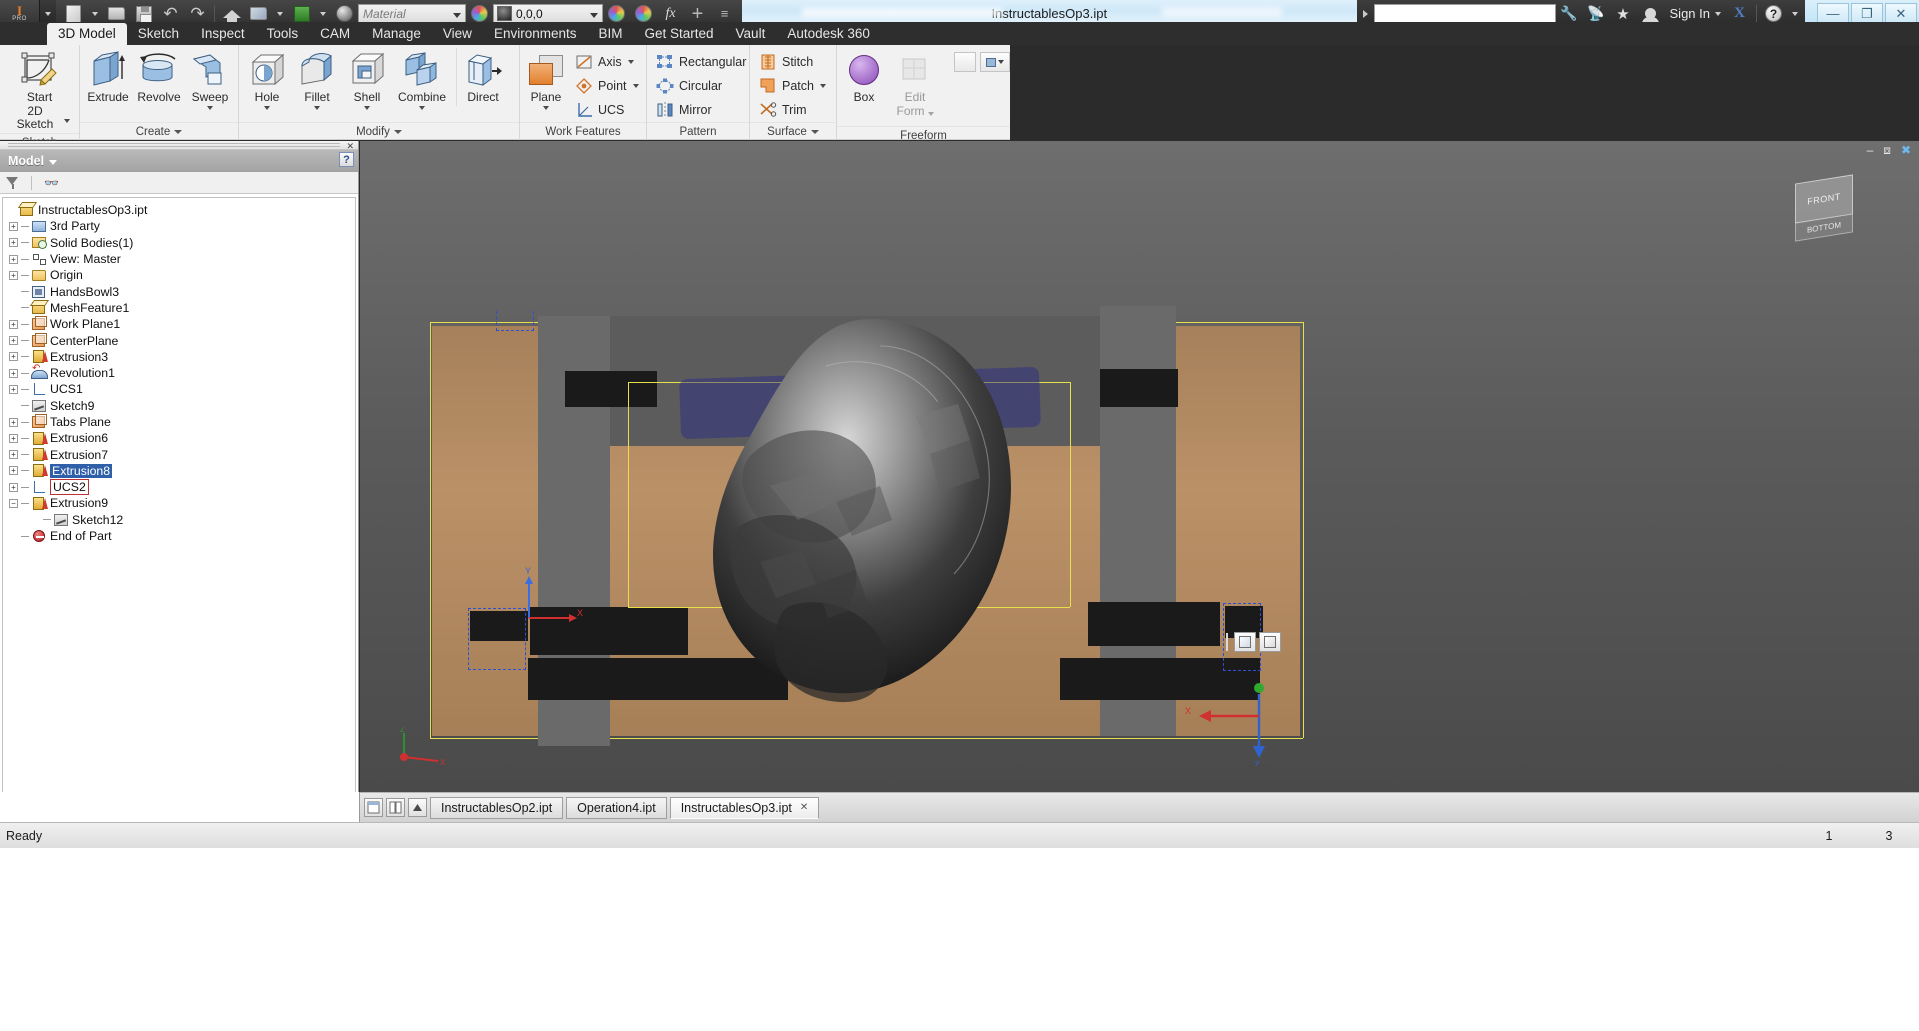 This screenshot has height=1031, width=1919. Describe the element at coordinates (995, 62) in the screenshot. I see `panel-overflow-button` at that location.